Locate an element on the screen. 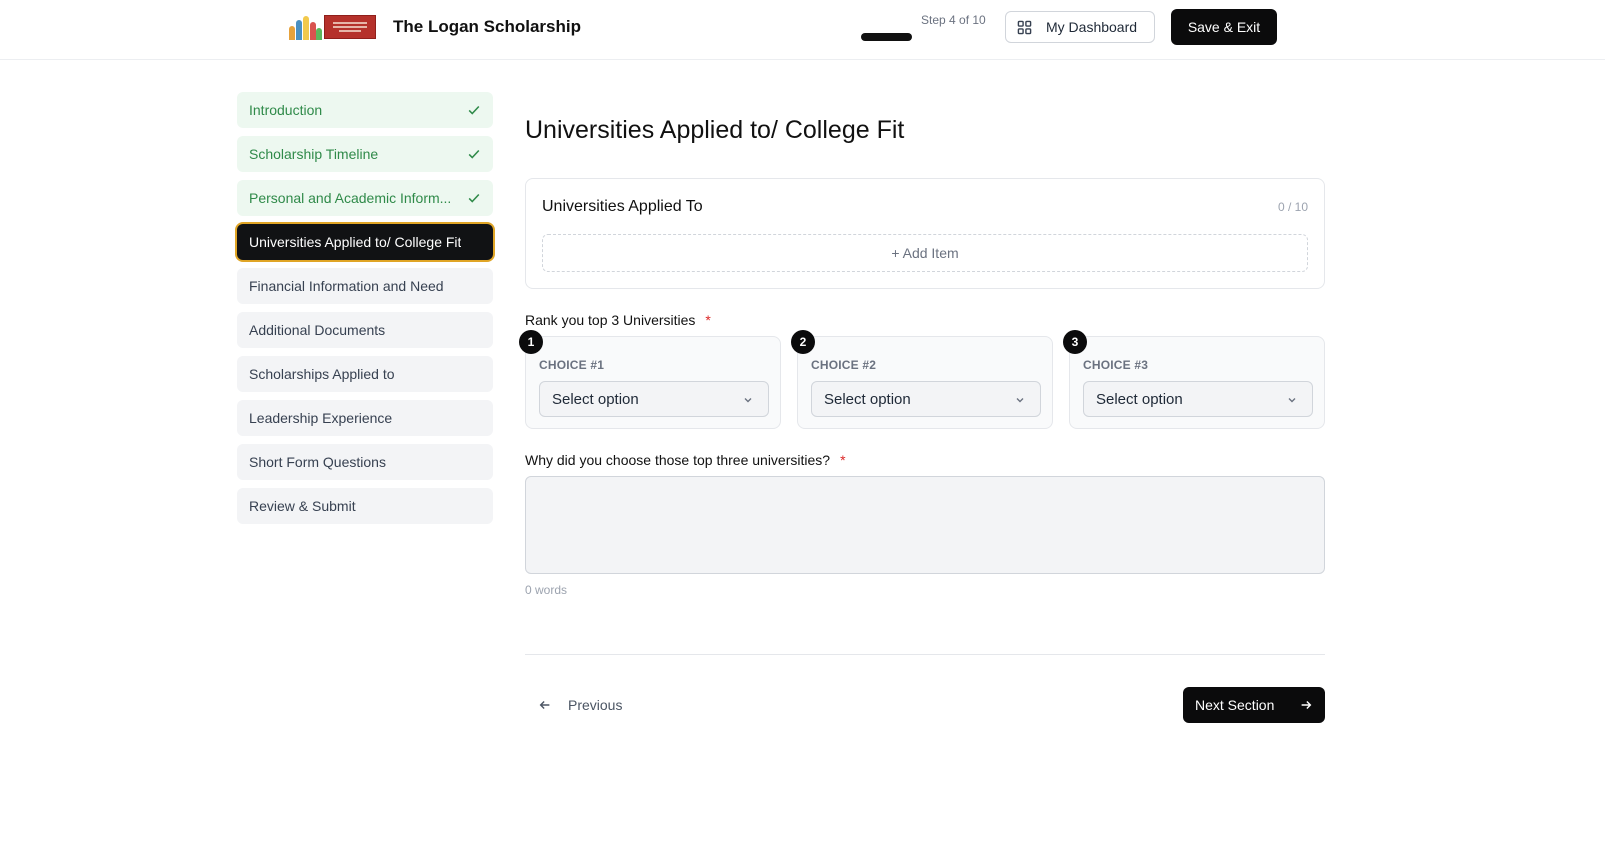 This screenshot has width=1605, height=863. footer-divider is located at coordinates (925, 654).